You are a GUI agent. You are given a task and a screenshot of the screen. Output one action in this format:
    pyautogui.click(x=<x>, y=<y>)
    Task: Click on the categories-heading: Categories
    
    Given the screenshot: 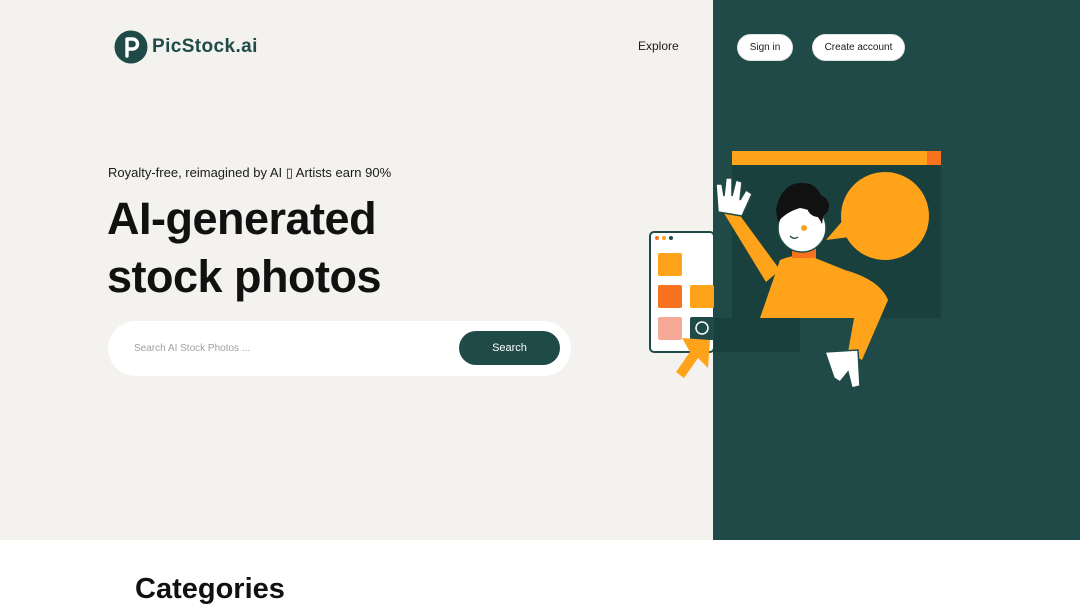 What is the action you would take?
    pyautogui.click(x=210, y=589)
    